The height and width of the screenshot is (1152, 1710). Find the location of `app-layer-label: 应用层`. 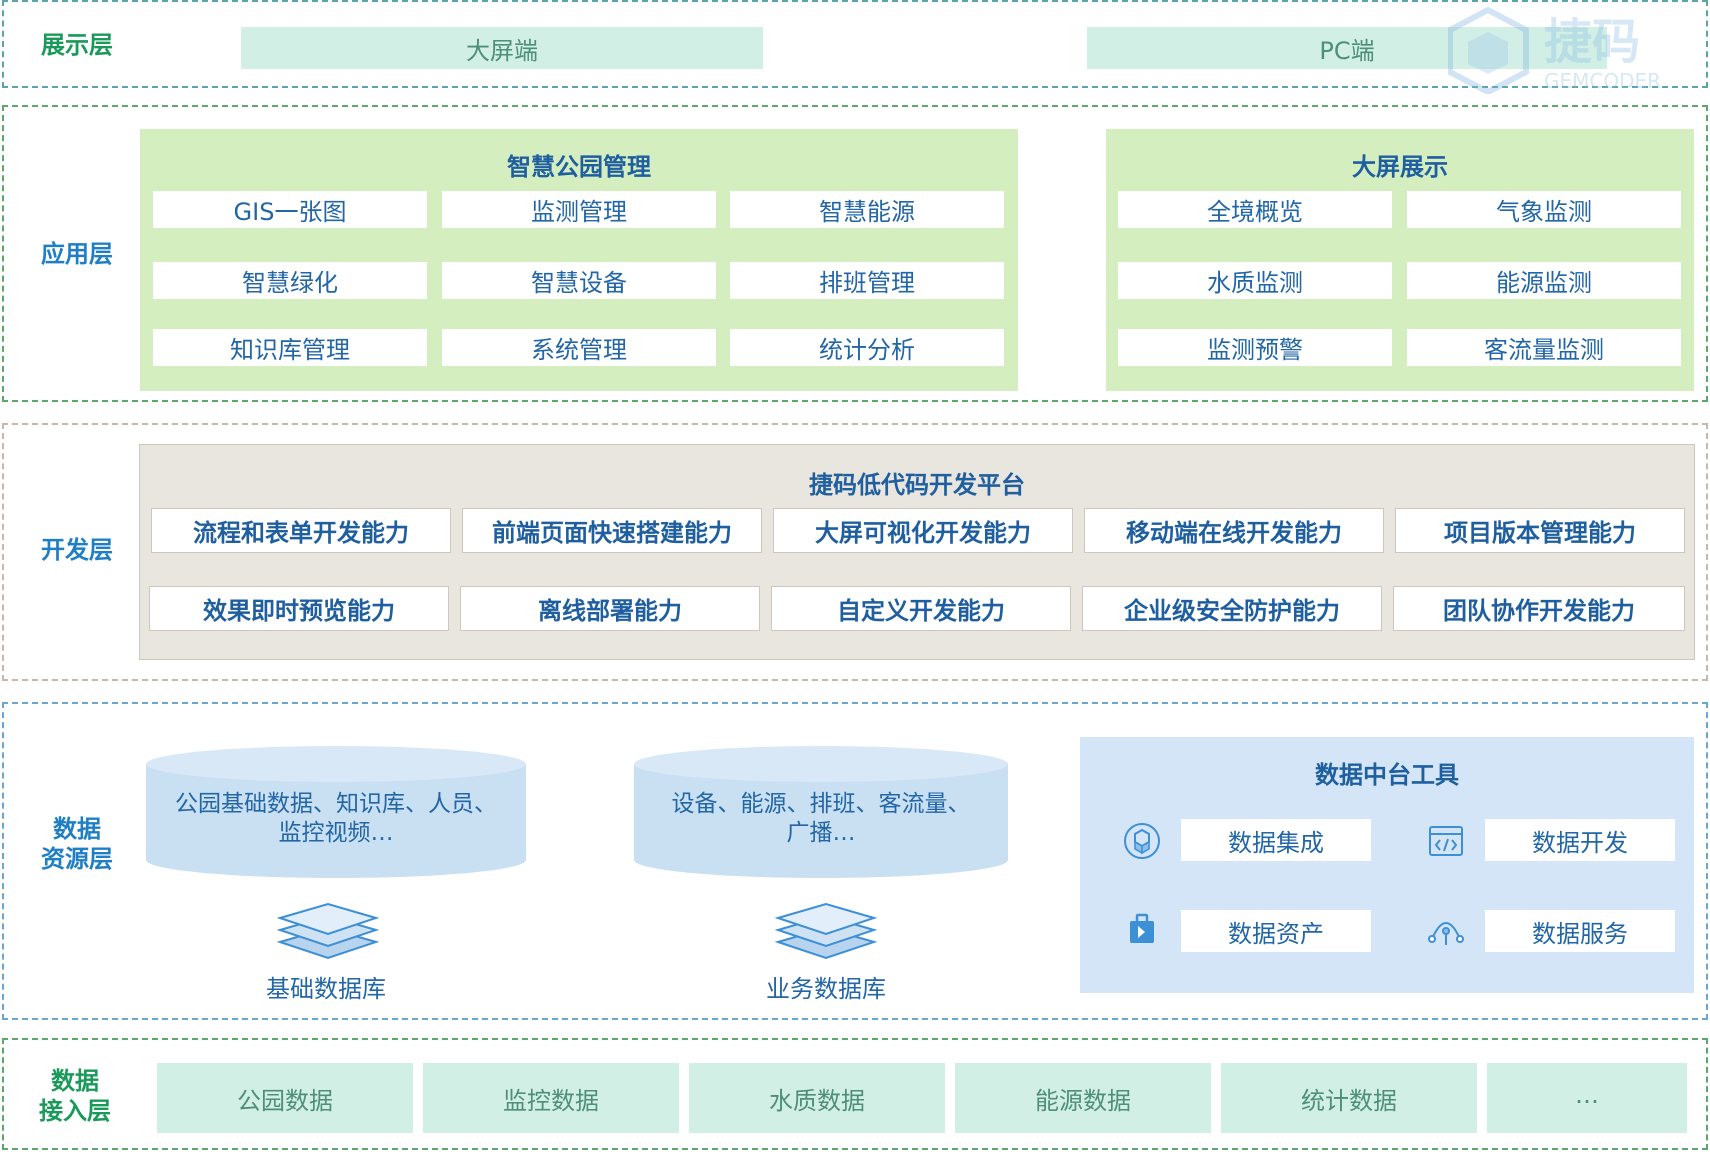

app-layer-label: 应用层 is located at coordinates (77, 254).